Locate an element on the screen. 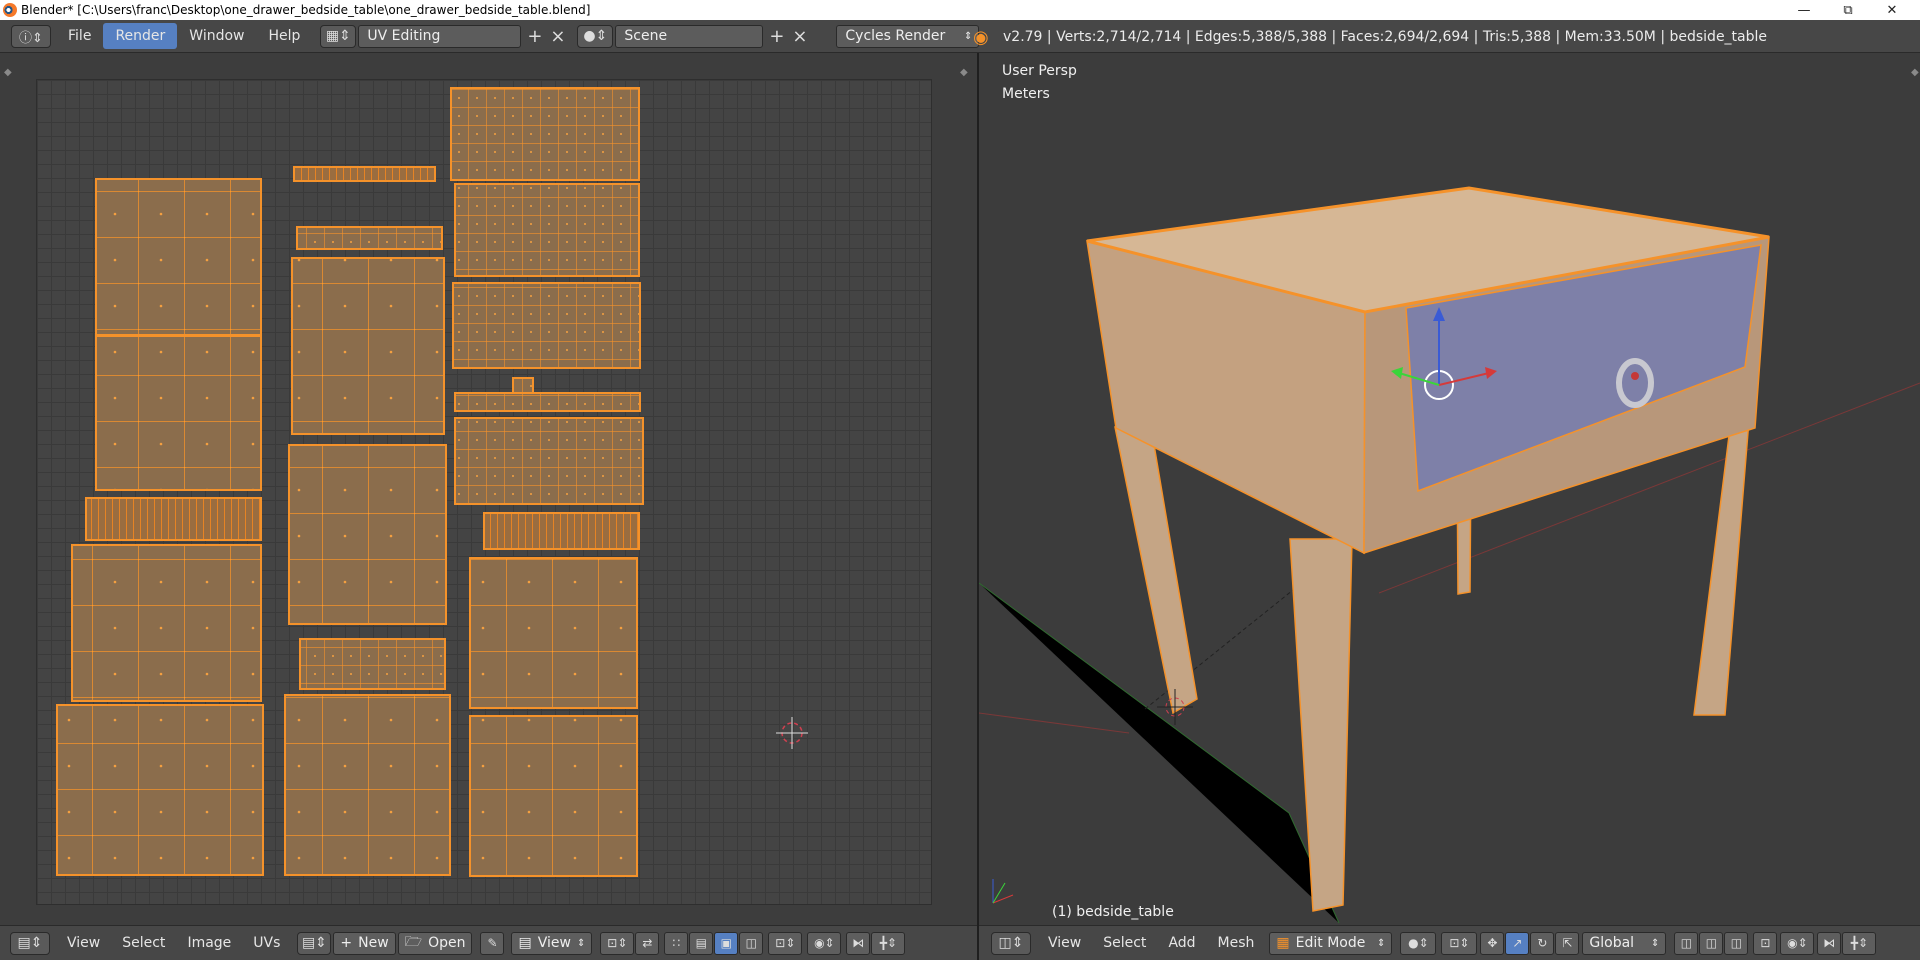  menu-file: File is located at coordinates (79, 36).